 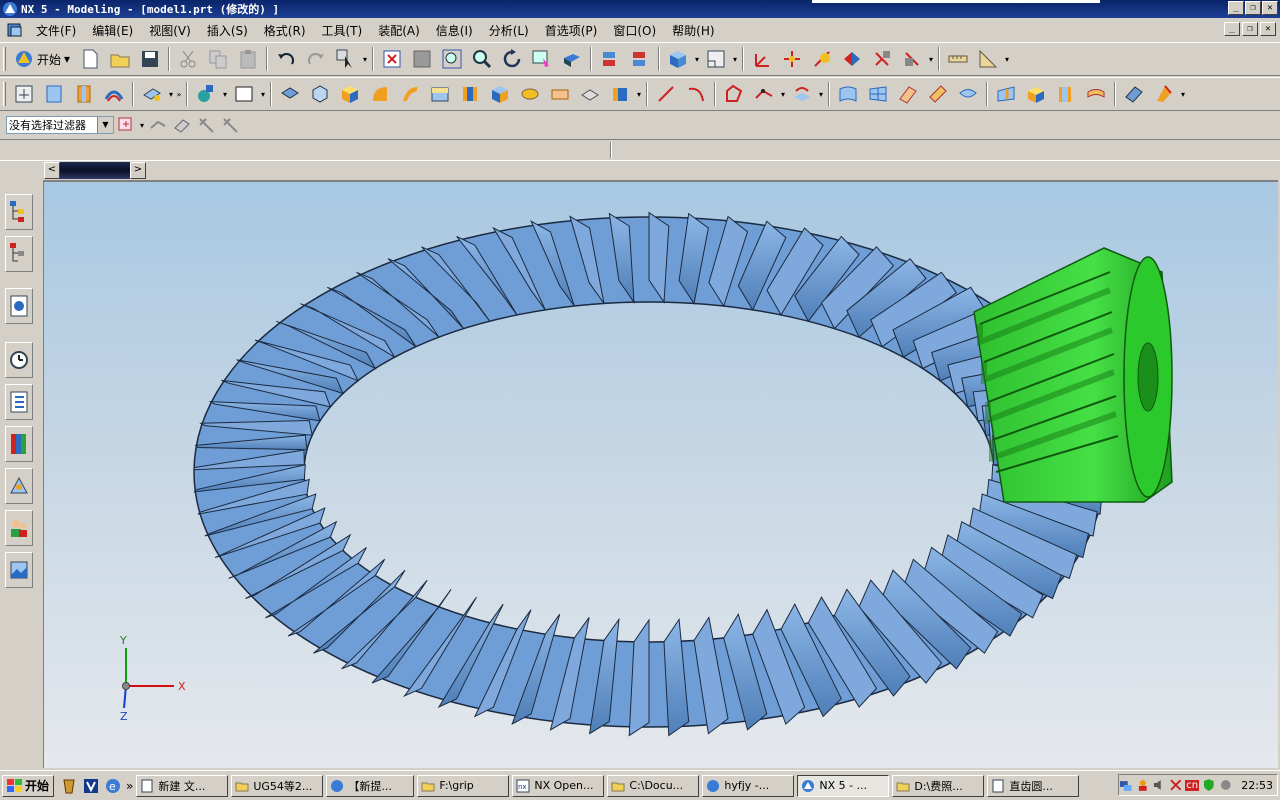 I want to click on wcs-orient-button, so click(x=792, y=59).